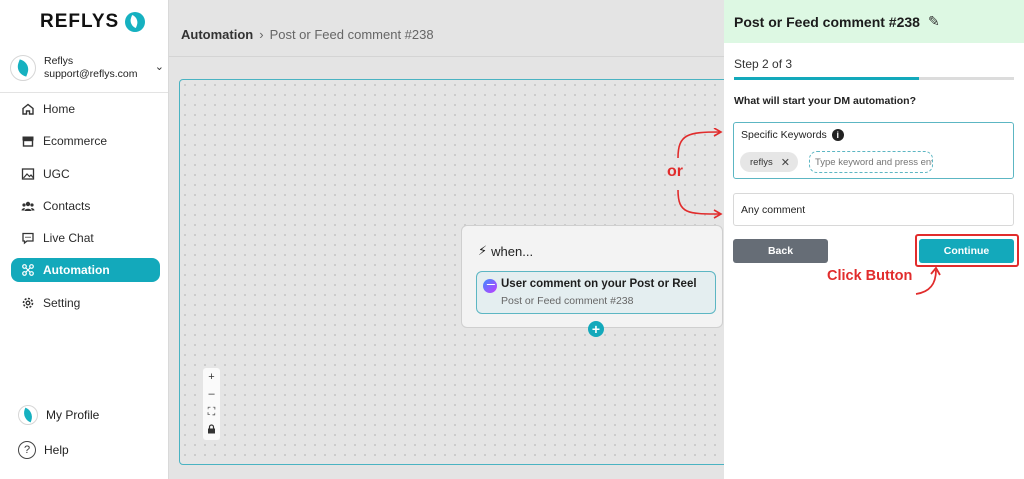  What do you see at coordinates (773, 210) in the screenshot?
I see `any-comment-label: Any comment` at bounding box center [773, 210].